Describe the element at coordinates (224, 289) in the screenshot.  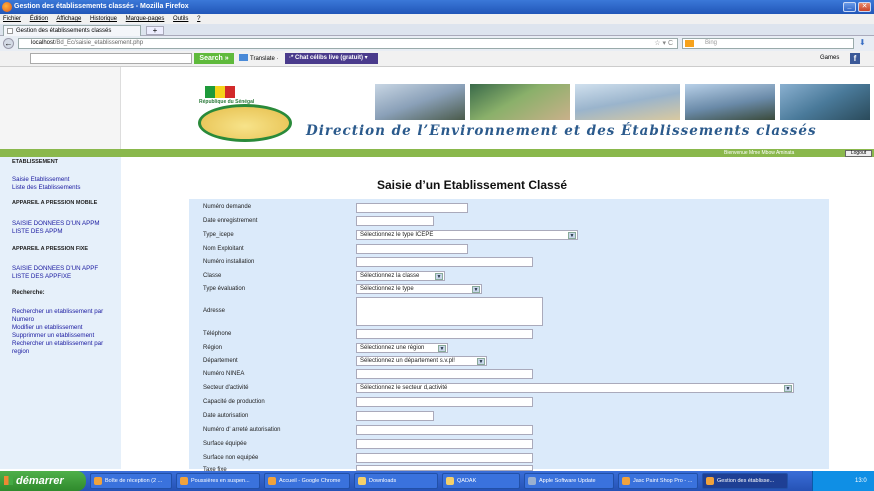
I see `label-type-evaluation: Type évaluation` at that location.